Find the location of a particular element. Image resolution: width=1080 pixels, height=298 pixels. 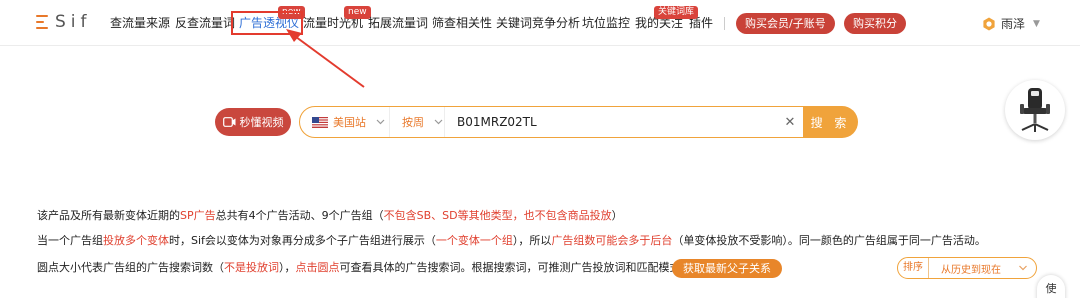

nav-item-relevance-filter: 筛查相关性 is located at coordinates (462, 23).